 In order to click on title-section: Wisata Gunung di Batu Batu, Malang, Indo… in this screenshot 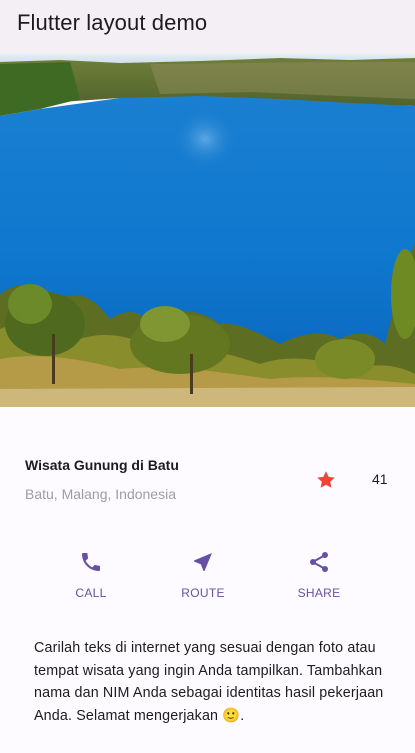, I will do `click(210, 485)`.